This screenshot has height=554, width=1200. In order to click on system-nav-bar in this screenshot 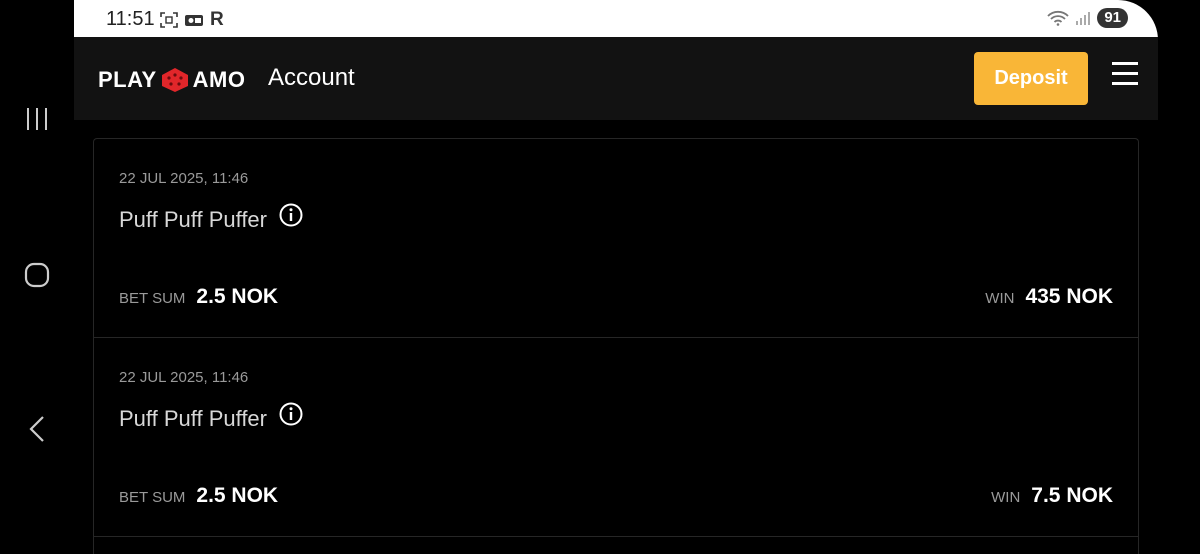, I will do `click(37, 277)`.